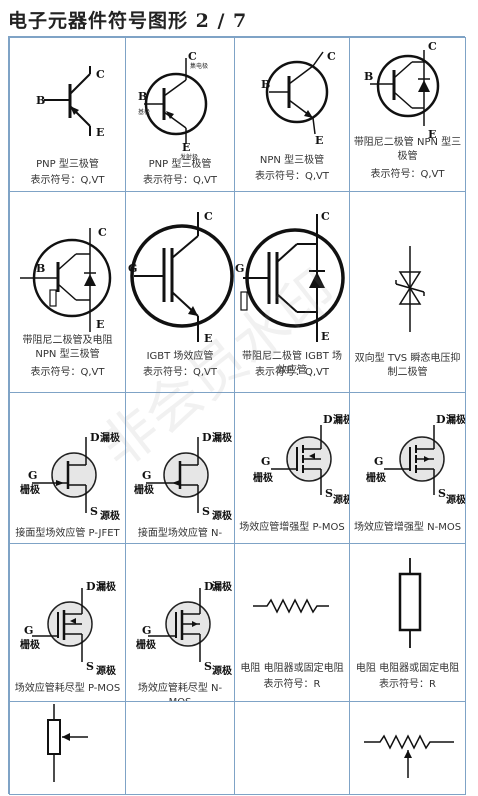  I want to click on collector-label: 集电极, so click(199, 66).